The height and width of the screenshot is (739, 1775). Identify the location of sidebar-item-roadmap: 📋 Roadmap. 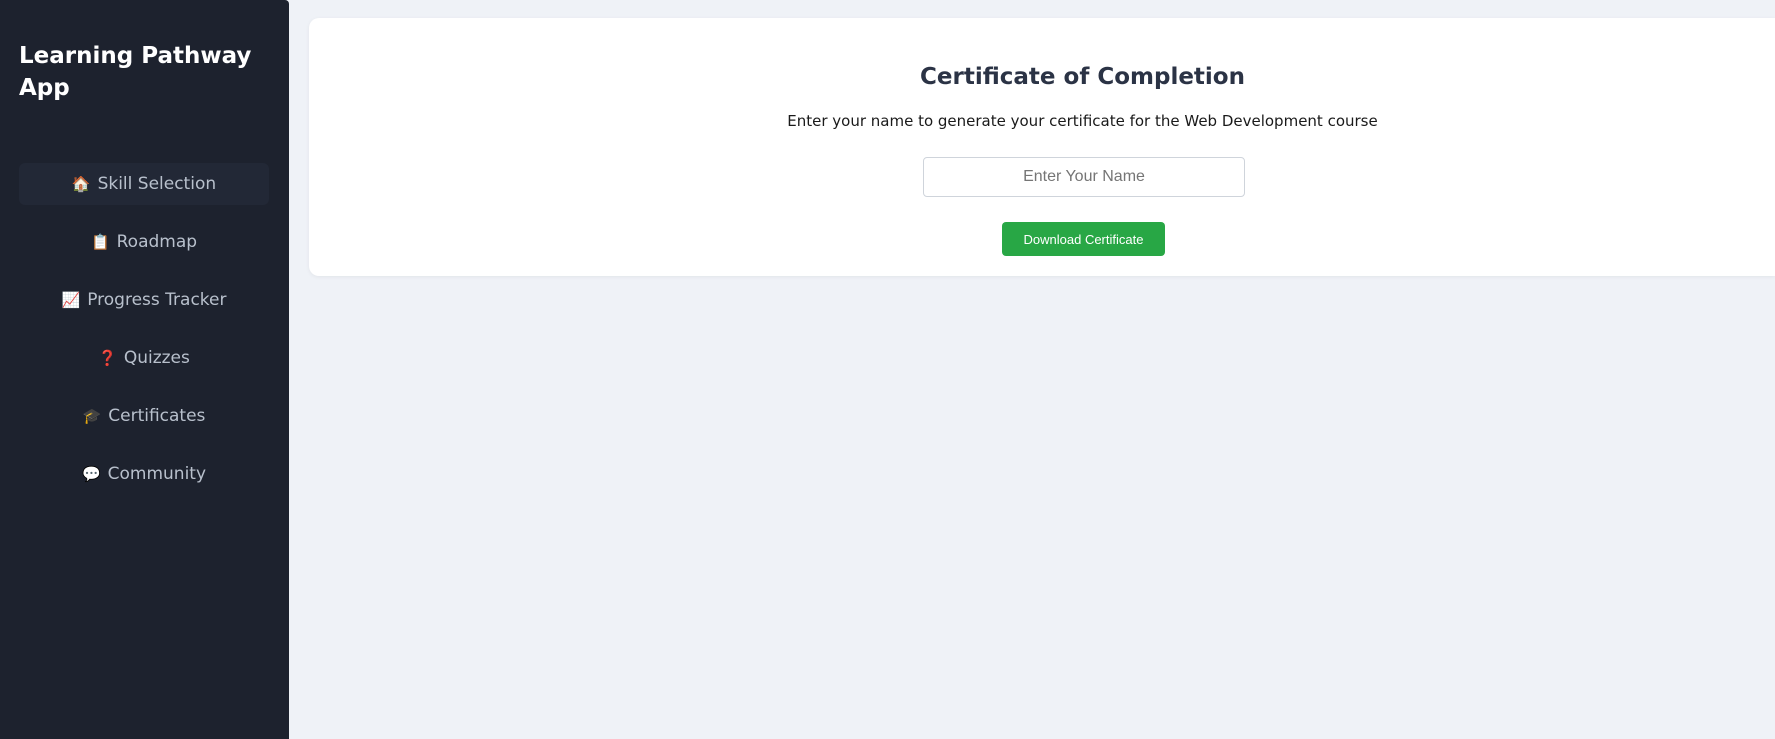
(144, 242).